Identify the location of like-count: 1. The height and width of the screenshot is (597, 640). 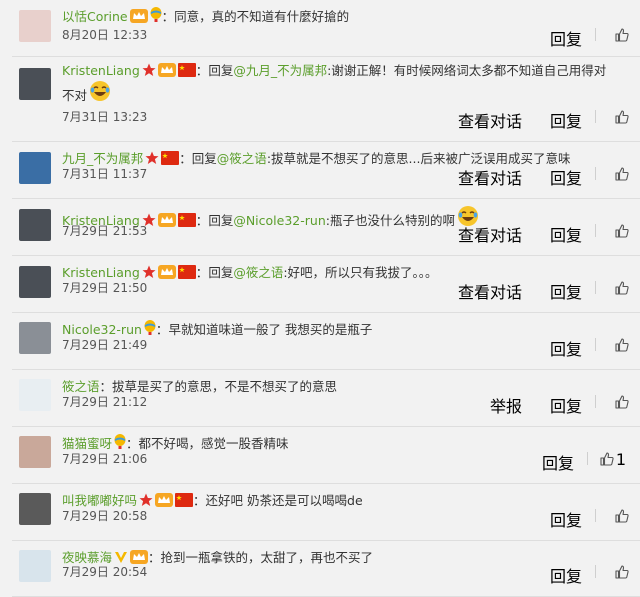
(620, 459).